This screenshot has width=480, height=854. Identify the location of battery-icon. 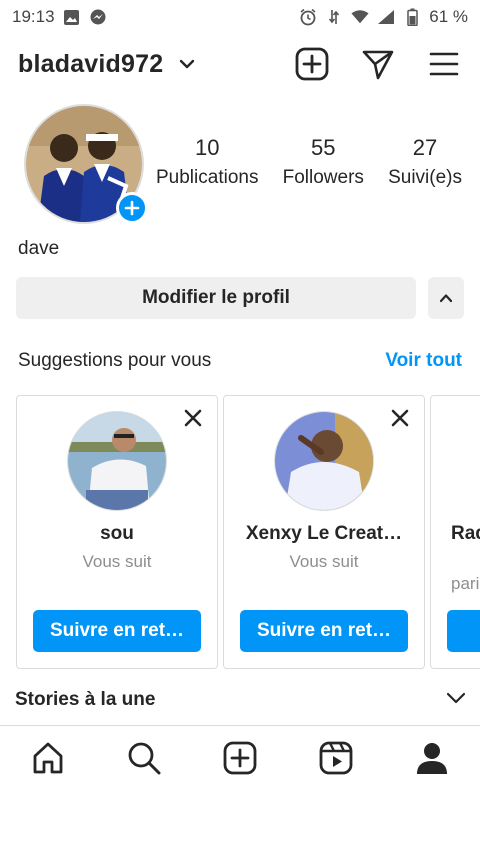
(412, 17).